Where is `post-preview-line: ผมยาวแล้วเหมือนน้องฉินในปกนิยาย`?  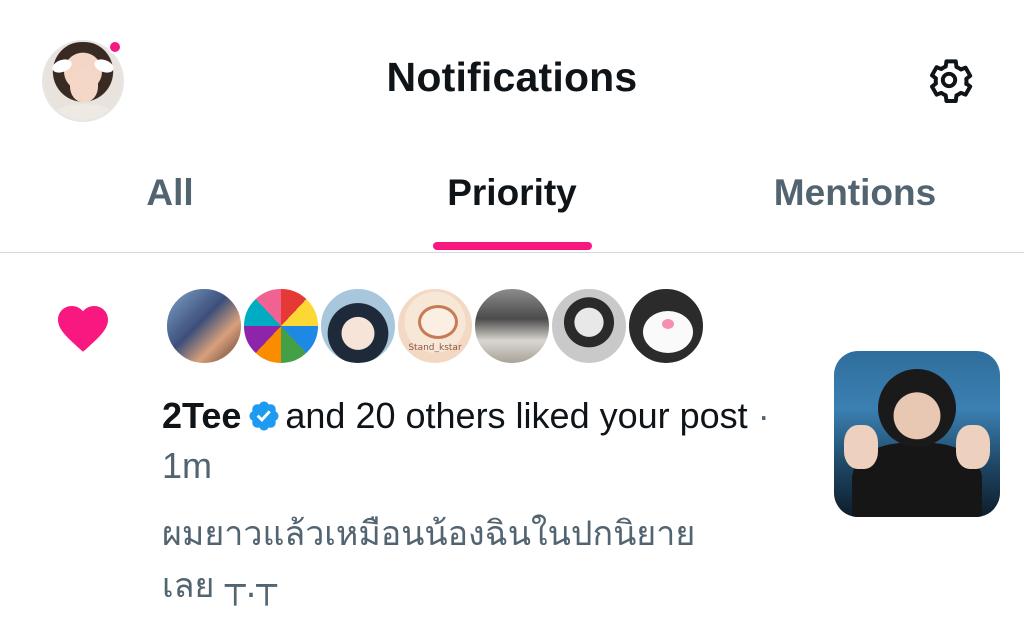 post-preview-line: ผมยาวแล้วเหมือนน้องฉินในปกนิยาย is located at coordinates (429, 534).